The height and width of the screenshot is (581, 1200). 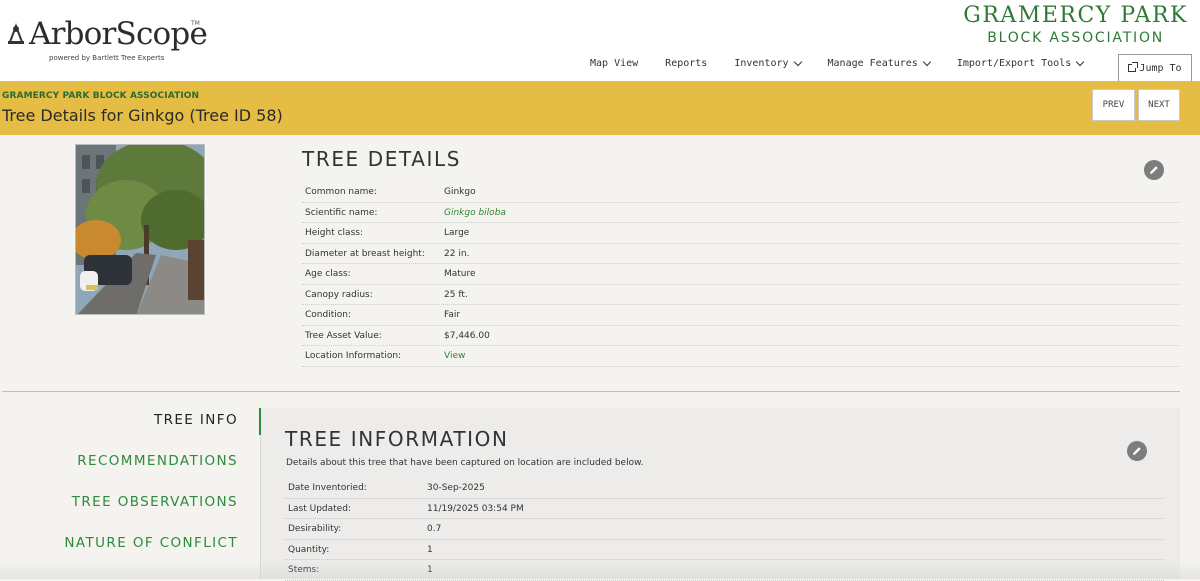 What do you see at coordinates (872, 63) in the screenshot?
I see `nav-label: Manage Features` at bounding box center [872, 63].